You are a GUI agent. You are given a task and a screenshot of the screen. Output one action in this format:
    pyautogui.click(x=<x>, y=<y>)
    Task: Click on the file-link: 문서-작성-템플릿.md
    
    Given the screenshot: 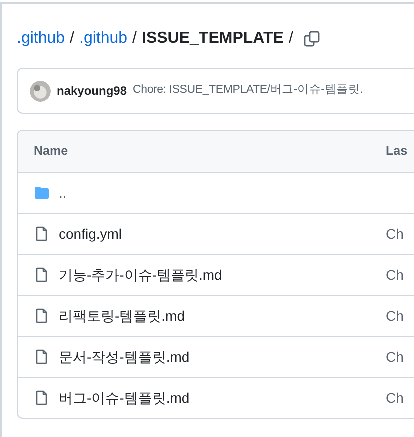 What is the action you would take?
    pyautogui.click(x=124, y=357)
    